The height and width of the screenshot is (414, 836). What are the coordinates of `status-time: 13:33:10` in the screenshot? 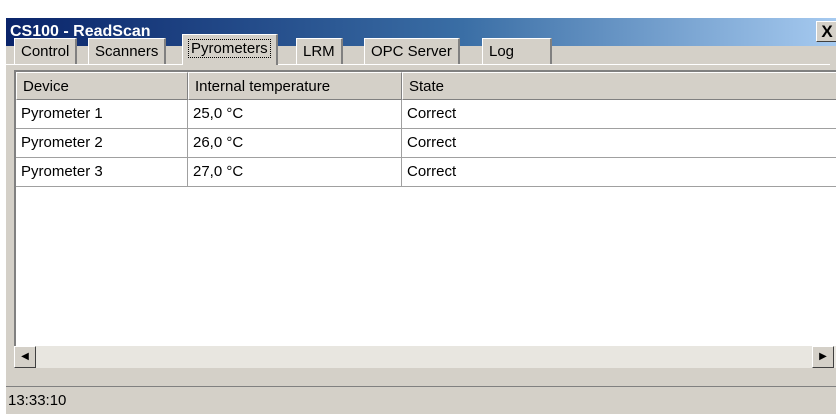 It's located at (37, 400).